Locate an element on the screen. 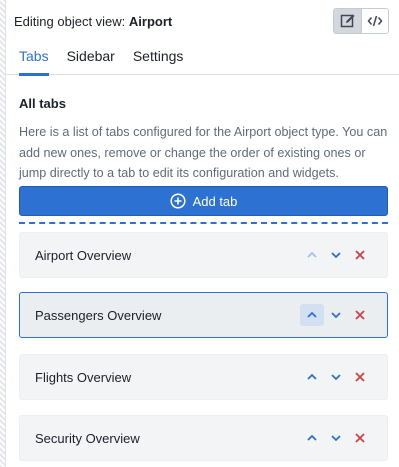 The height and width of the screenshot is (467, 399). tab-tabs: Tabs is located at coordinates (34, 58).